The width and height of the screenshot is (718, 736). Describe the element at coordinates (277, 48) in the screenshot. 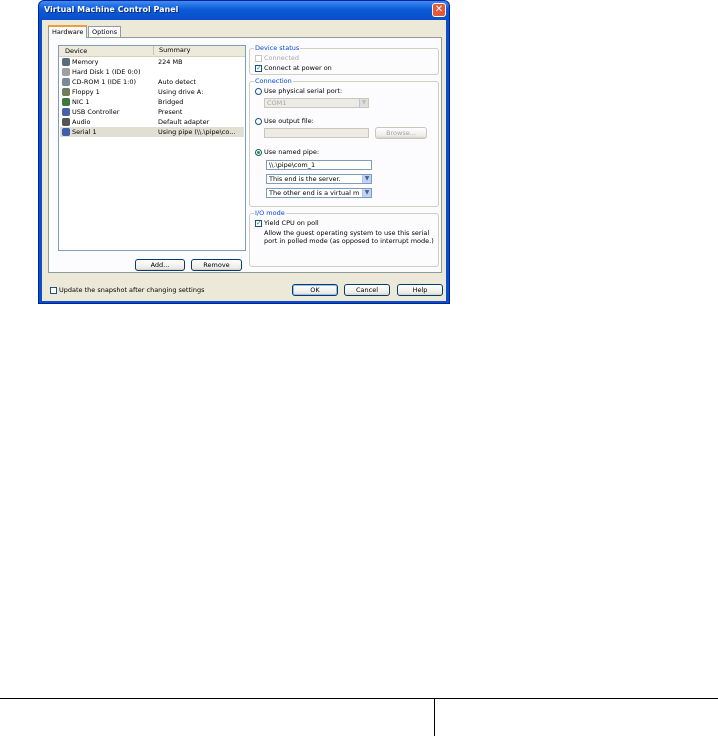

I see `device-status-label: Device status` at that location.